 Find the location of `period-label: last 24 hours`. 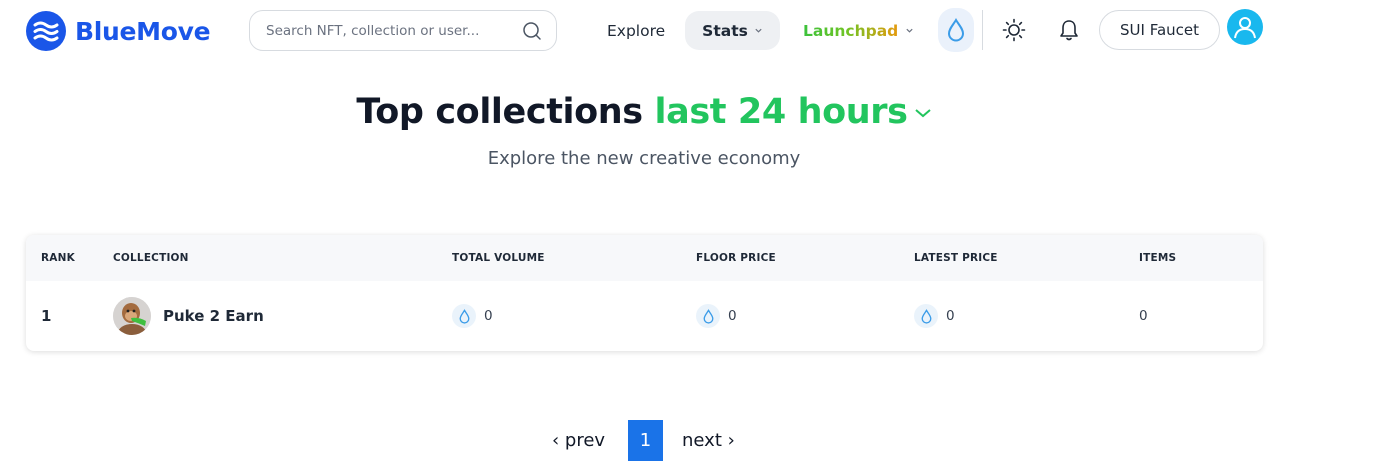

period-label: last 24 hours is located at coordinates (781, 112).